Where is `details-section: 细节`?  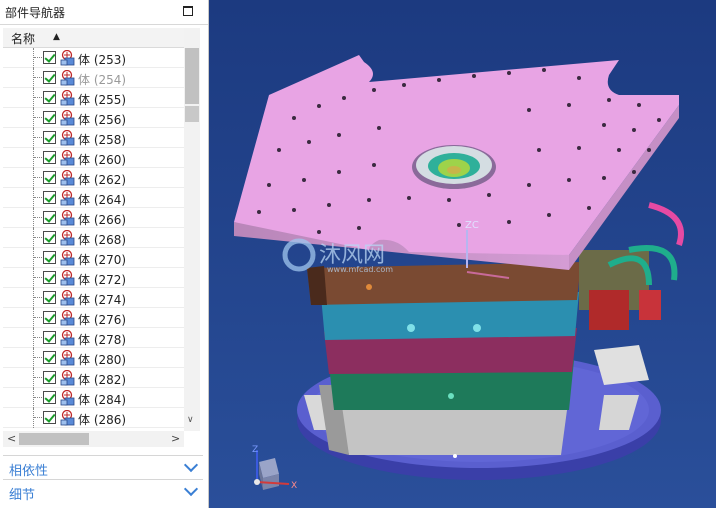 details-section: 细节 is located at coordinates (103, 491).